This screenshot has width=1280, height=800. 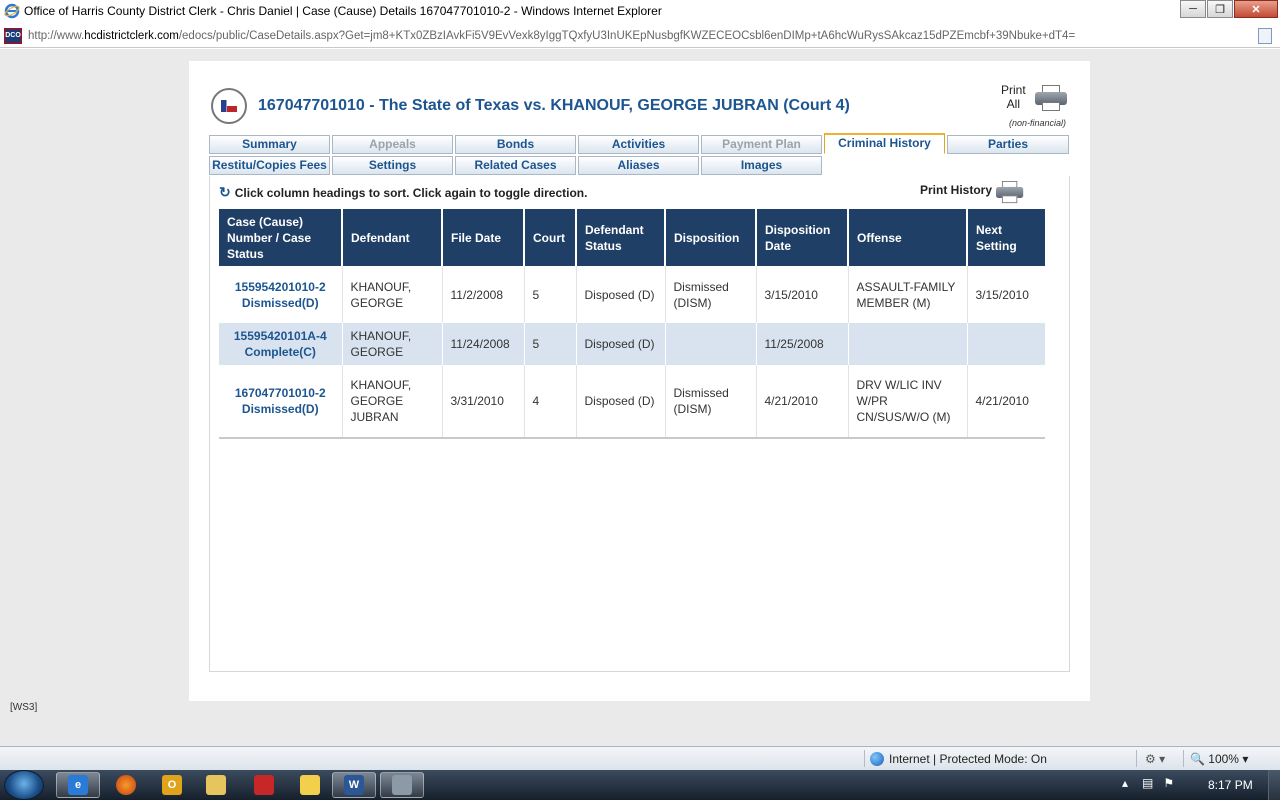 I want to click on tools-dropdown-icon: ⚙ ▾, so click(x=1155, y=759).